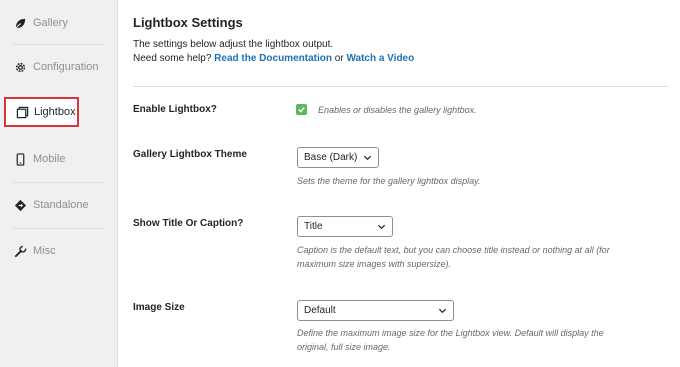  I want to click on watch-video-link: Watch a Video, so click(380, 58).